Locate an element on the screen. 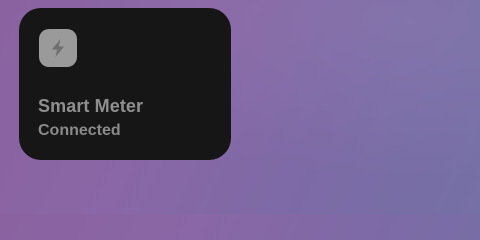 The image size is (480, 240). lightning-bolt-icon is located at coordinates (58, 48).